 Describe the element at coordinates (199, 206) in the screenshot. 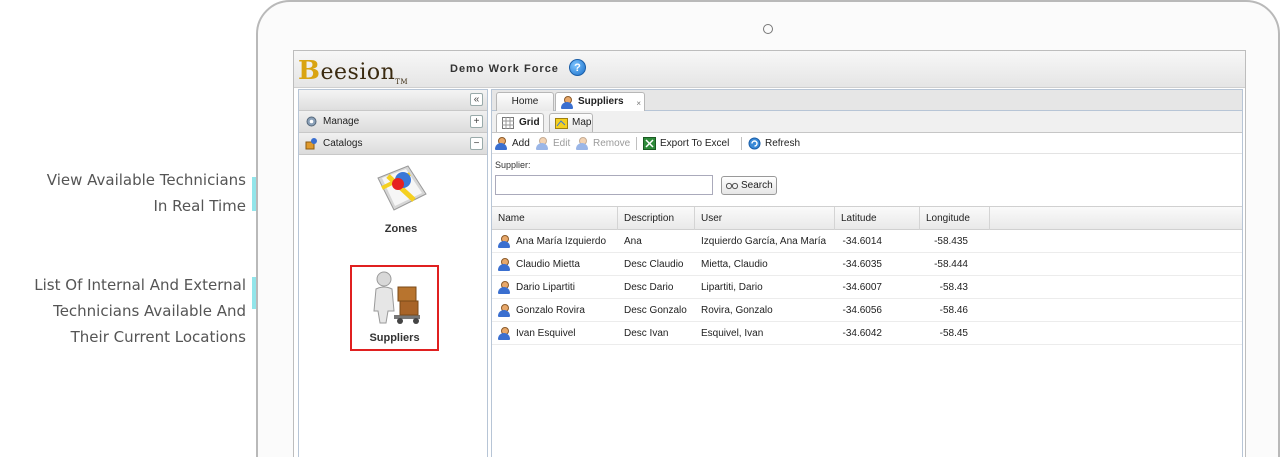

I see `callout-line: In Real Time` at that location.